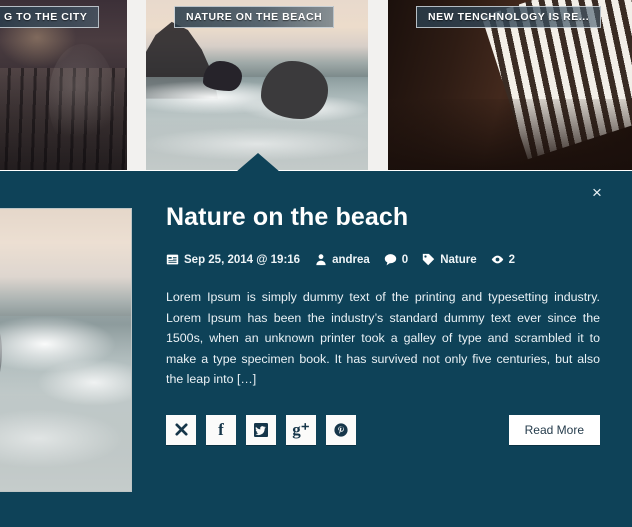  I want to click on share-button-list: f g⁺, so click(261, 429).